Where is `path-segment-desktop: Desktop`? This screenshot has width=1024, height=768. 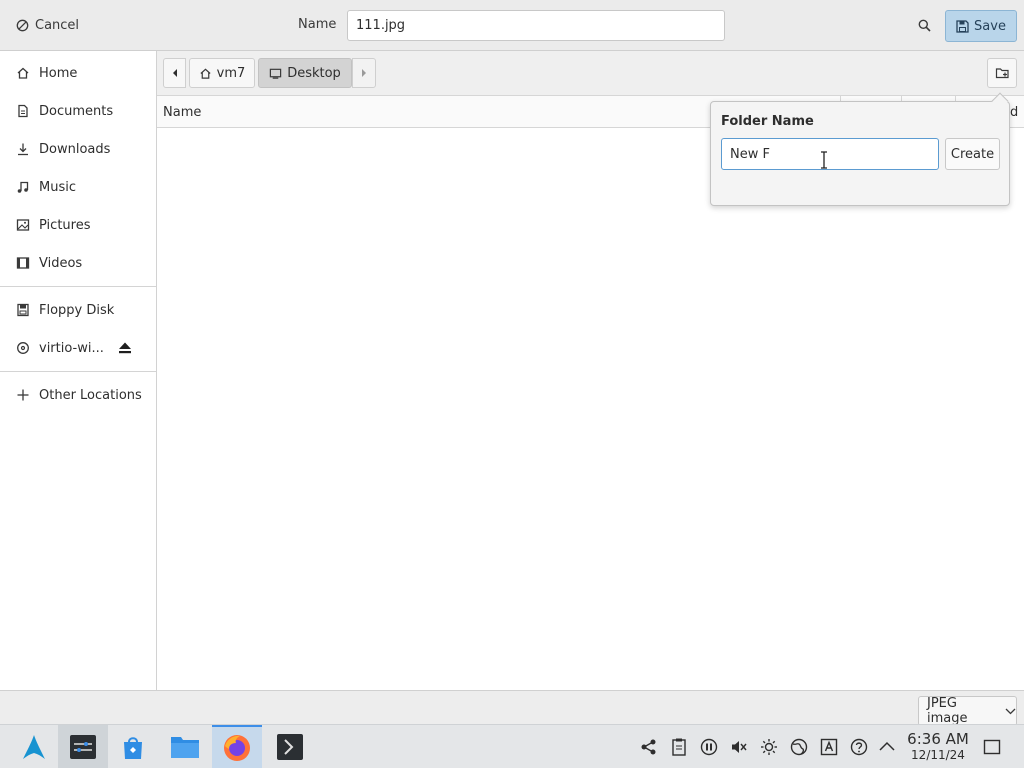 path-segment-desktop: Desktop is located at coordinates (305, 73).